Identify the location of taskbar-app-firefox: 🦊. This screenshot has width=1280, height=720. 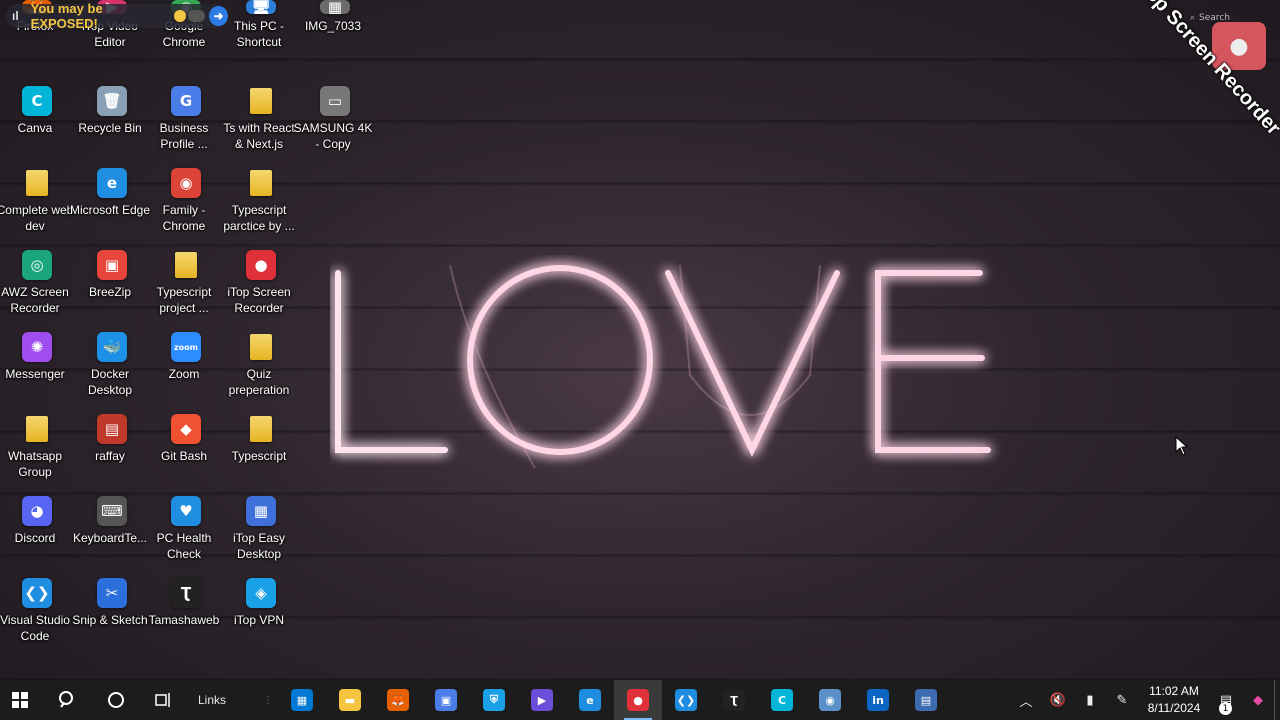
(398, 700).